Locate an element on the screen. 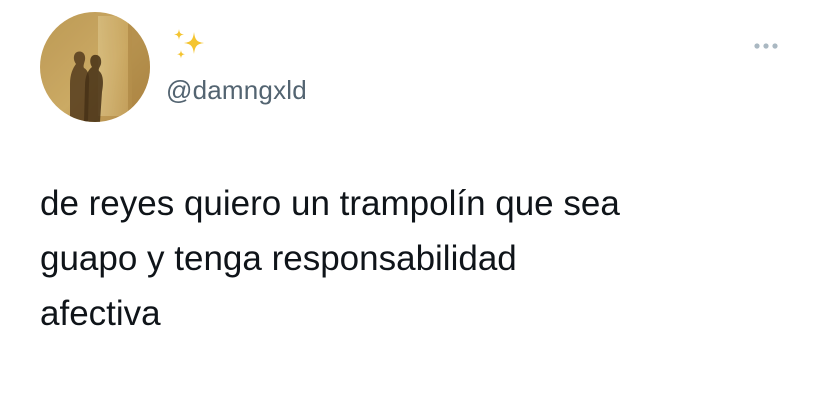  sparkles-icon is located at coordinates (189, 44).